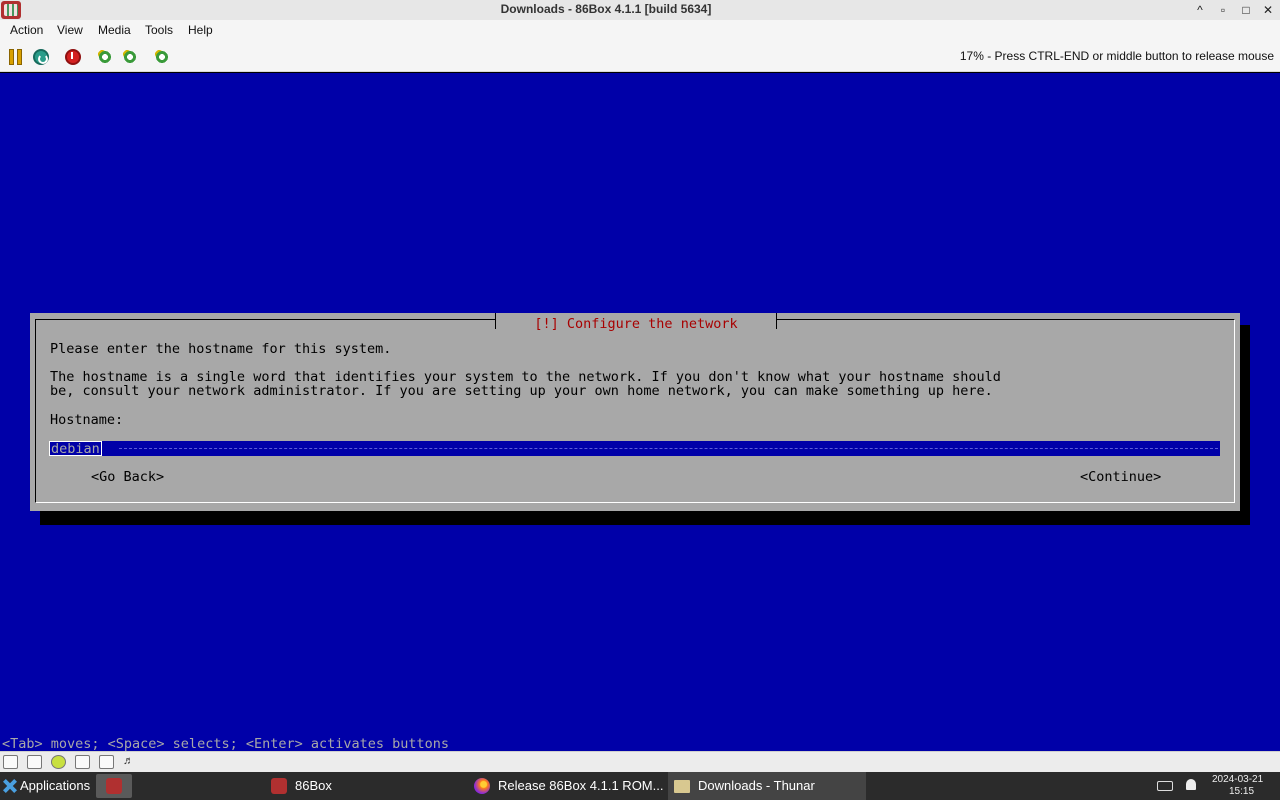 The width and height of the screenshot is (1280, 800). What do you see at coordinates (1223, 10) in the screenshot?
I see `restore-button: ▫` at bounding box center [1223, 10].